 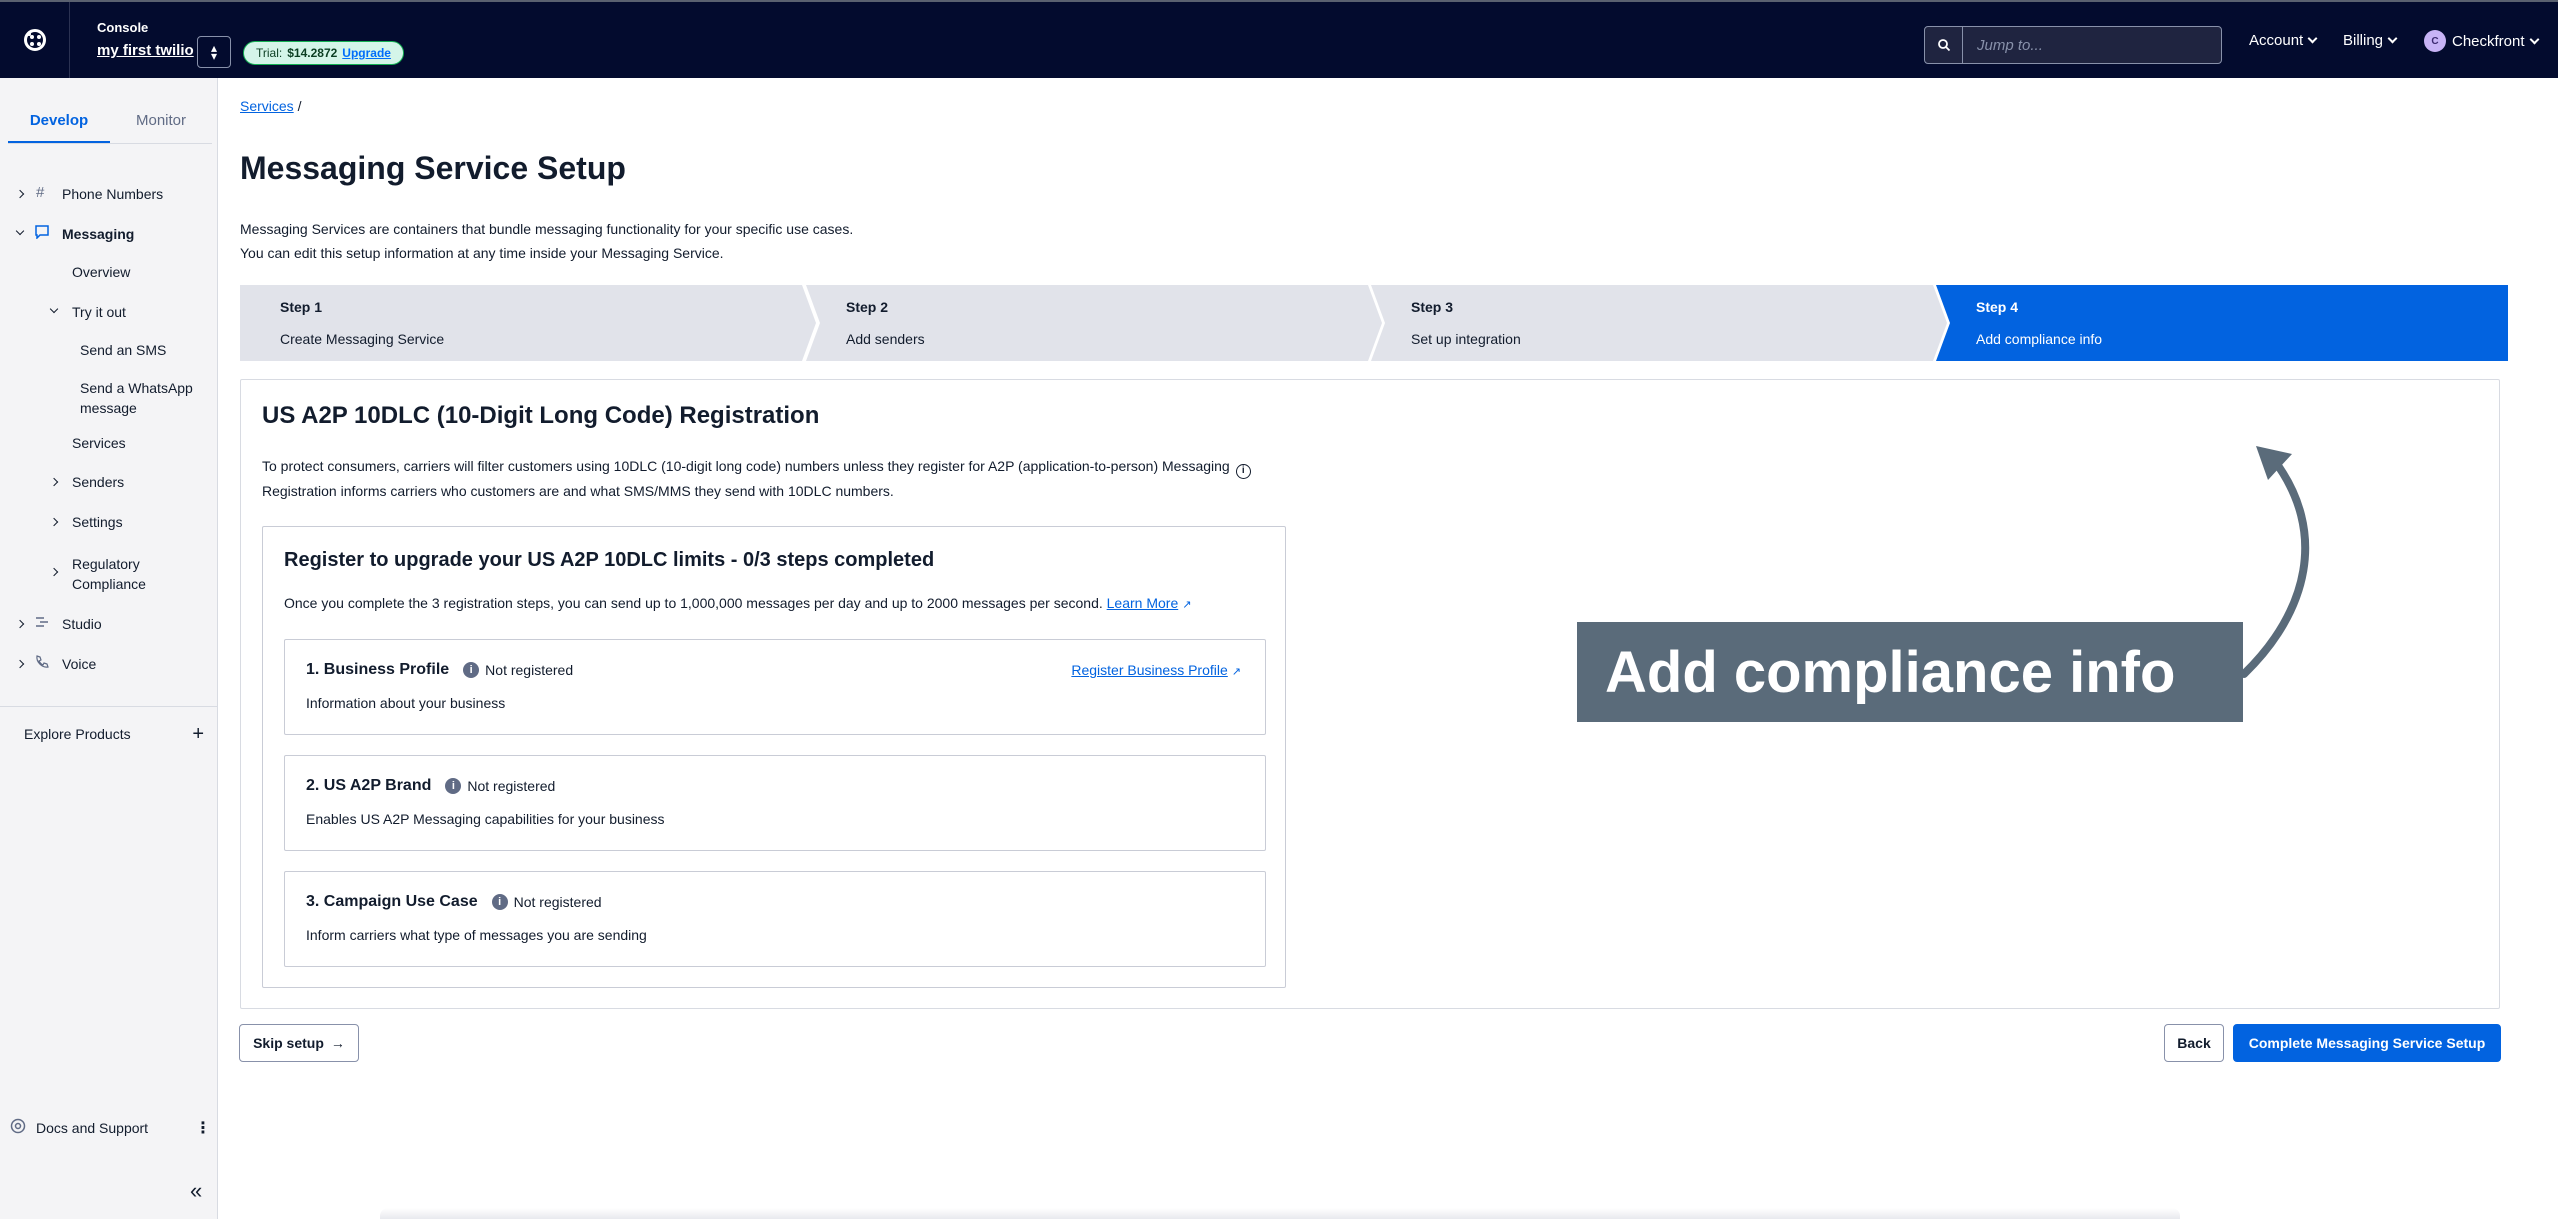 I want to click on billing-menu-label: Billing, so click(x=2363, y=40).